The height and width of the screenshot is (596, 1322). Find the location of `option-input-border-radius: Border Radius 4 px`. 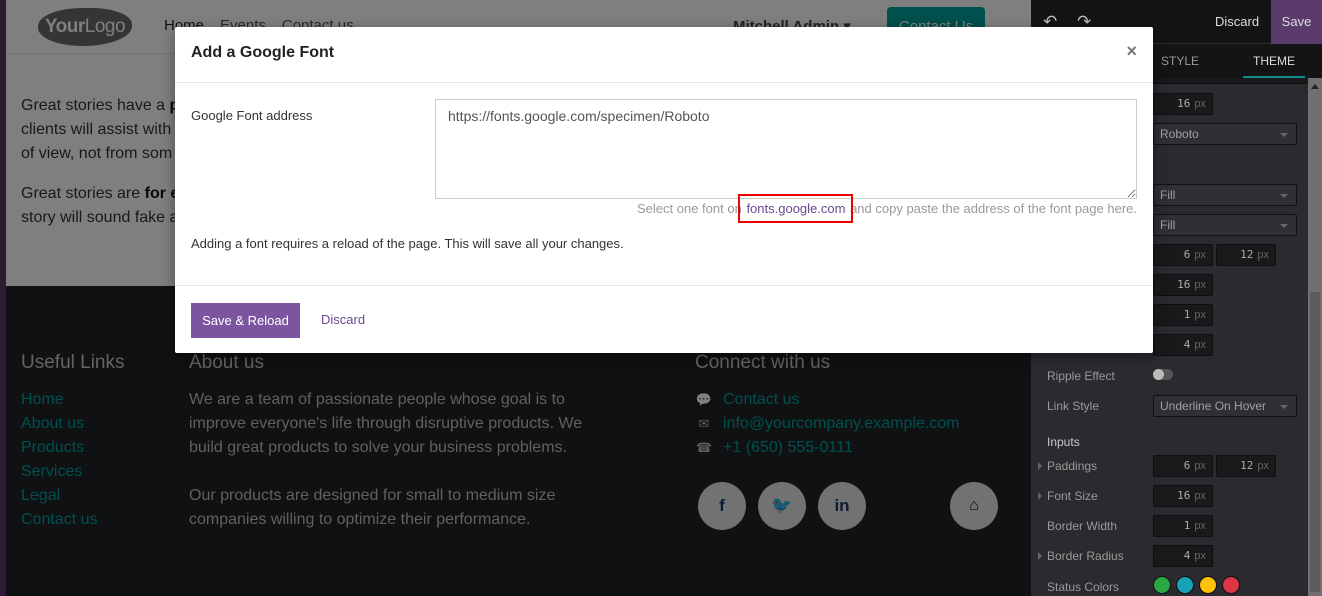

option-input-border-radius: Border Radius 4 px is located at coordinates (1169, 556).